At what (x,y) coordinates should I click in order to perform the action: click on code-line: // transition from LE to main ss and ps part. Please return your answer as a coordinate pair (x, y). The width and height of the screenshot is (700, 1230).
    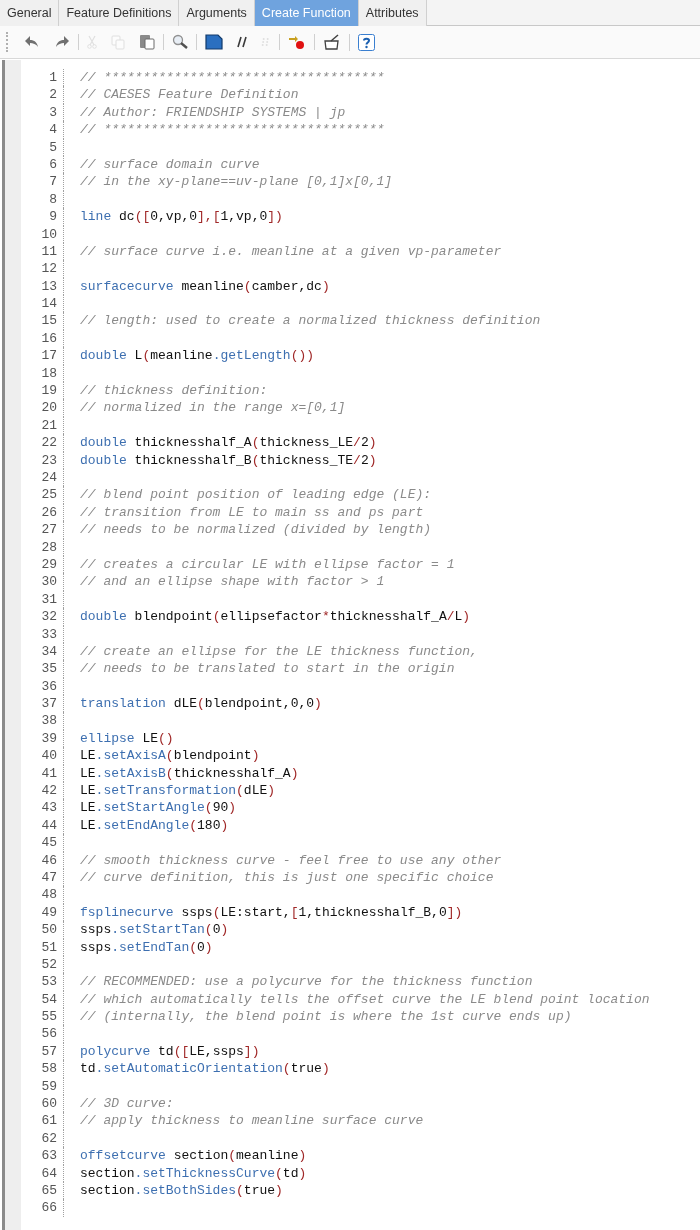
    Looking at the image, I should click on (252, 512).